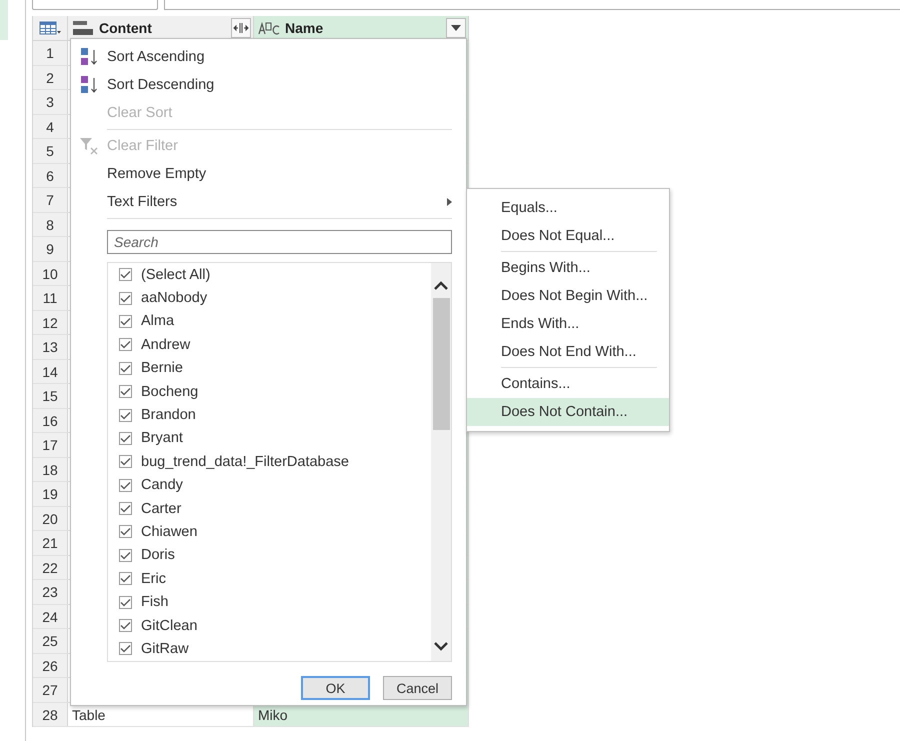  I want to click on value-label: Bernie, so click(162, 368).